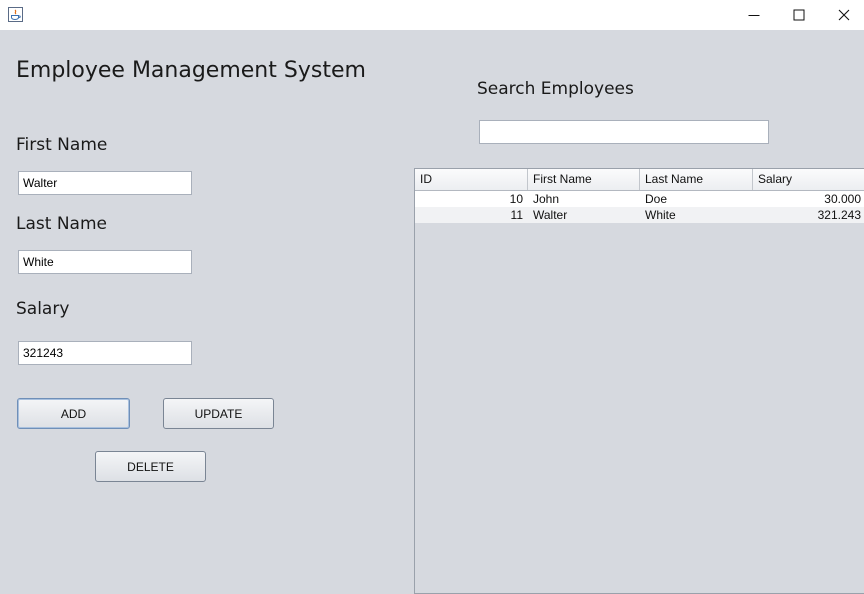 This screenshot has width=864, height=594. I want to click on minimize-icon, so click(754, 15).